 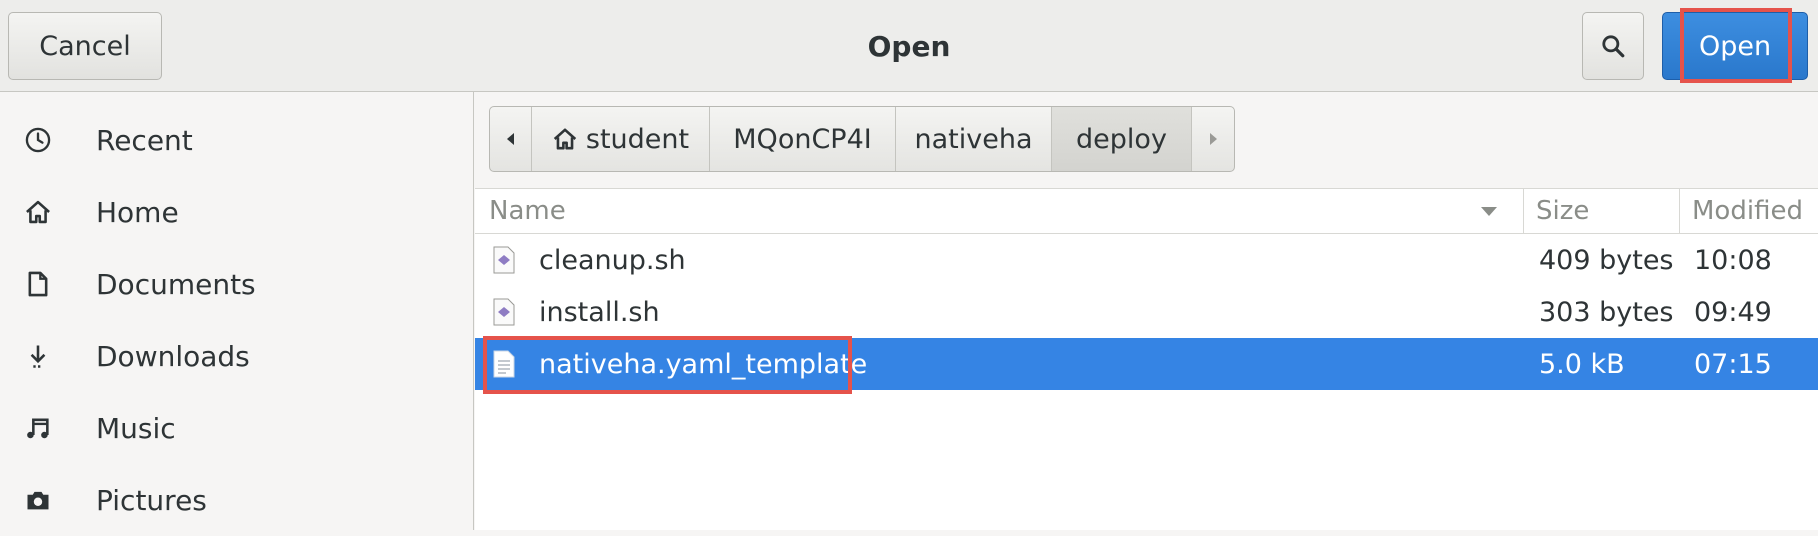 I want to click on file-row: install.sh 303 bytes 09:49, so click(x=1146, y=312).